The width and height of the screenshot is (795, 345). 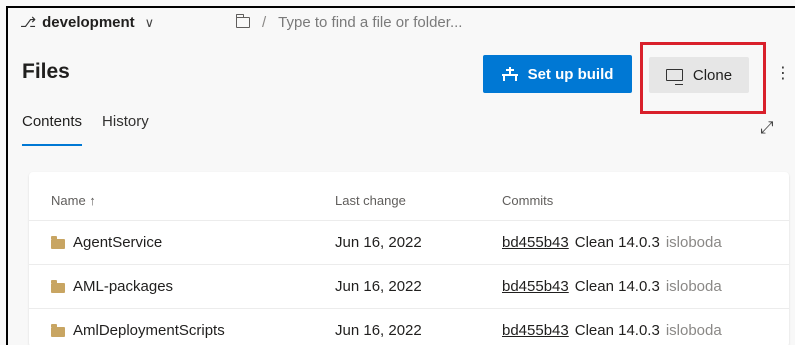 I want to click on tab-history: History, so click(x=125, y=121).